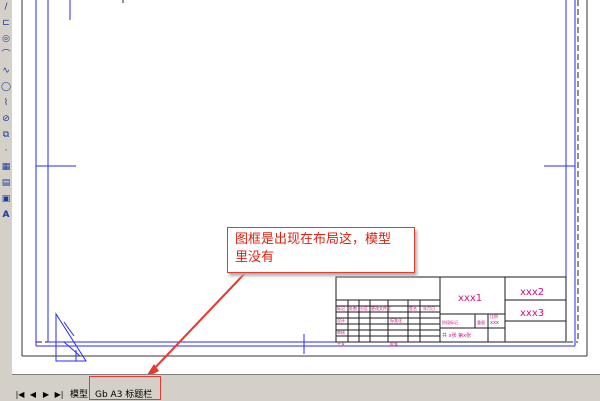  What do you see at coordinates (494, 323) in the screenshot?
I see `scale-value: xxx` at bounding box center [494, 323].